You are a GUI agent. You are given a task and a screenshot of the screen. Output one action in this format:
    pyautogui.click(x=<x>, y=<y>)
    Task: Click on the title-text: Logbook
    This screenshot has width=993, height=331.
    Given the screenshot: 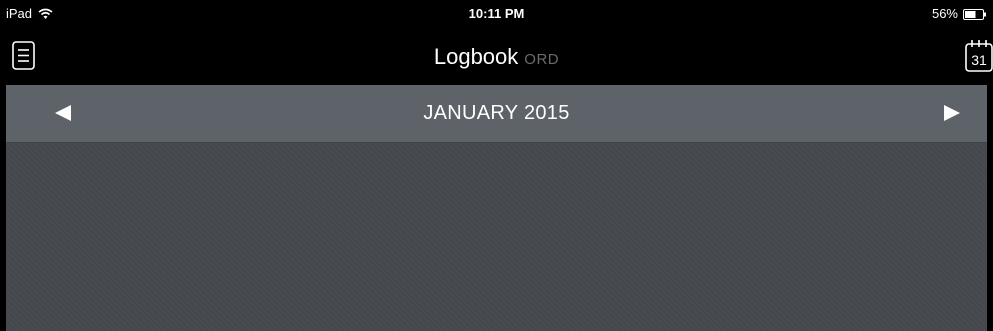 What is the action you would take?
    pyautogui.click(x=476, y=56)
    